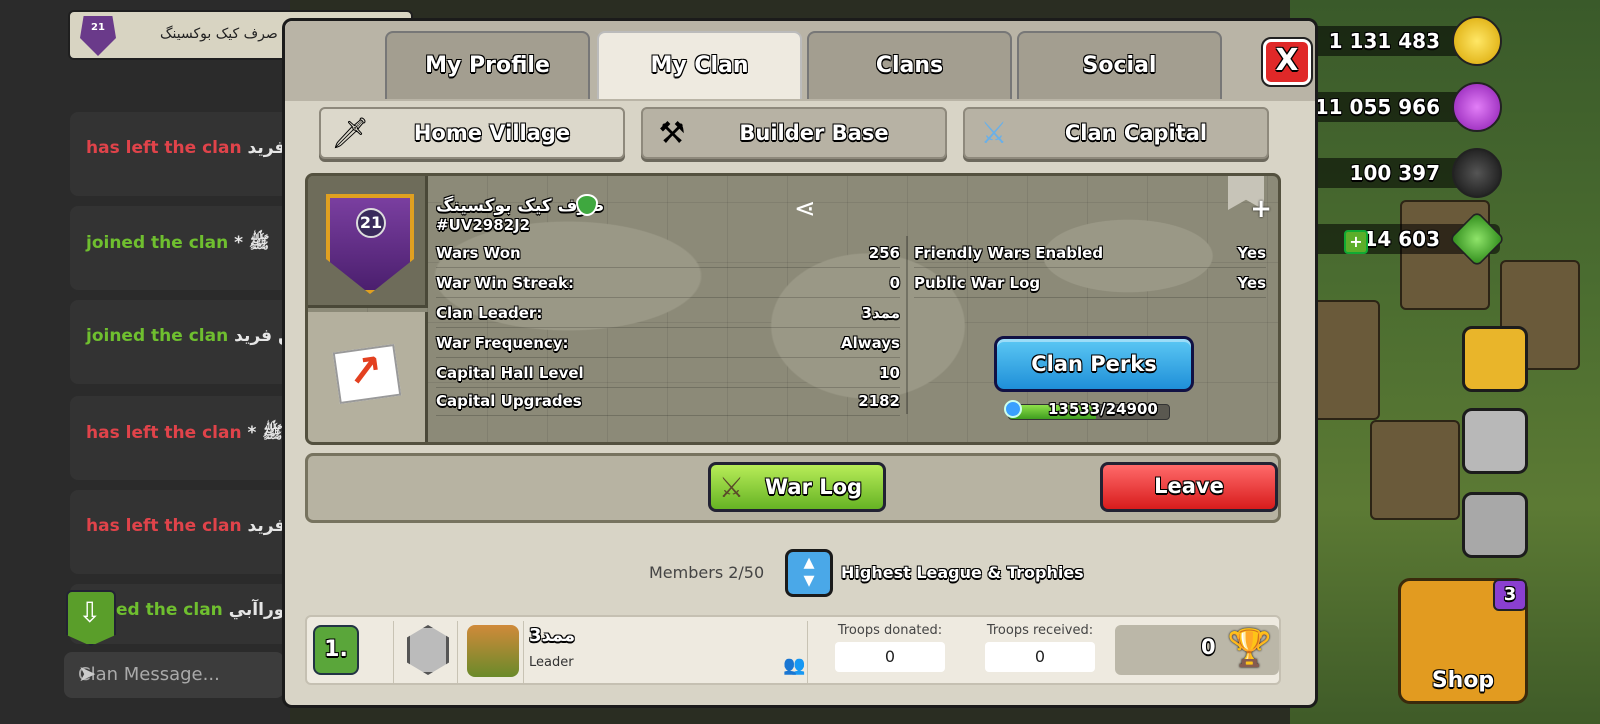 The height and width of the screenshot is (724, 1600). Describe the element at coordinates (492, 133) in the screenshot. I see `subtab-label: Home Village` at that location.